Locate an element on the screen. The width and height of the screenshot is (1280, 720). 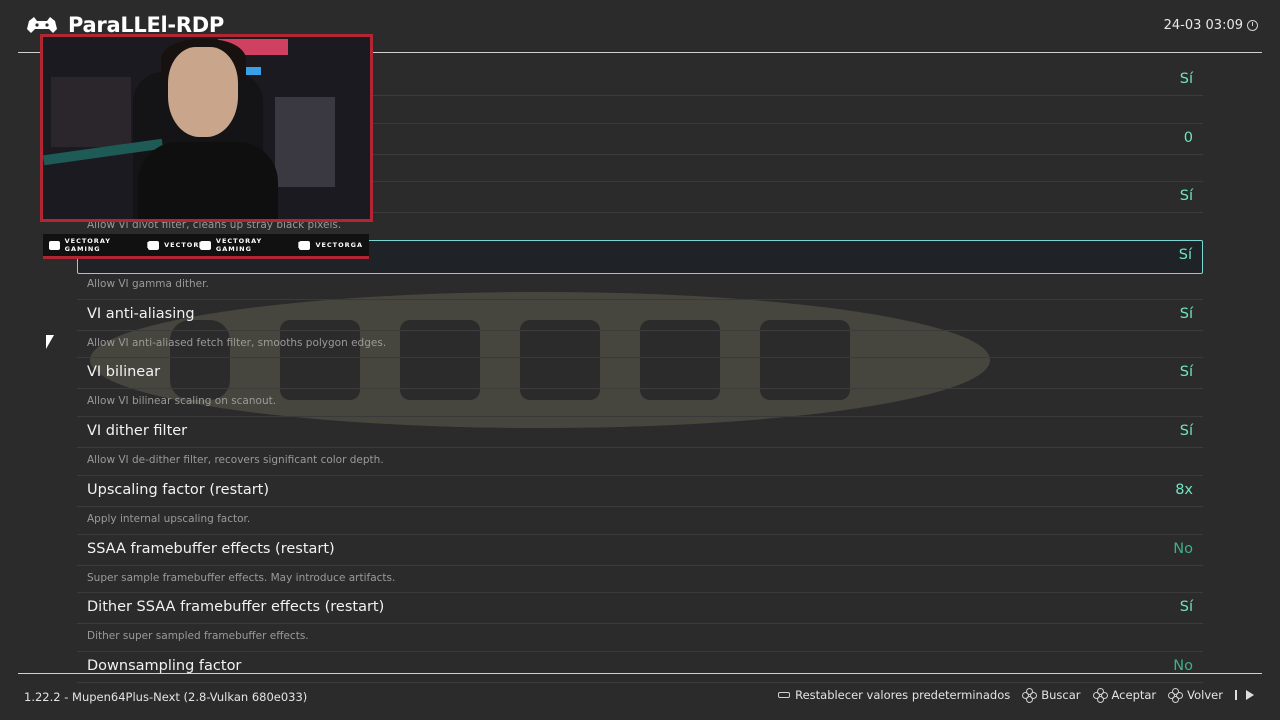
clock: 24-03 03:09 is located at coordinates (1211, 25).